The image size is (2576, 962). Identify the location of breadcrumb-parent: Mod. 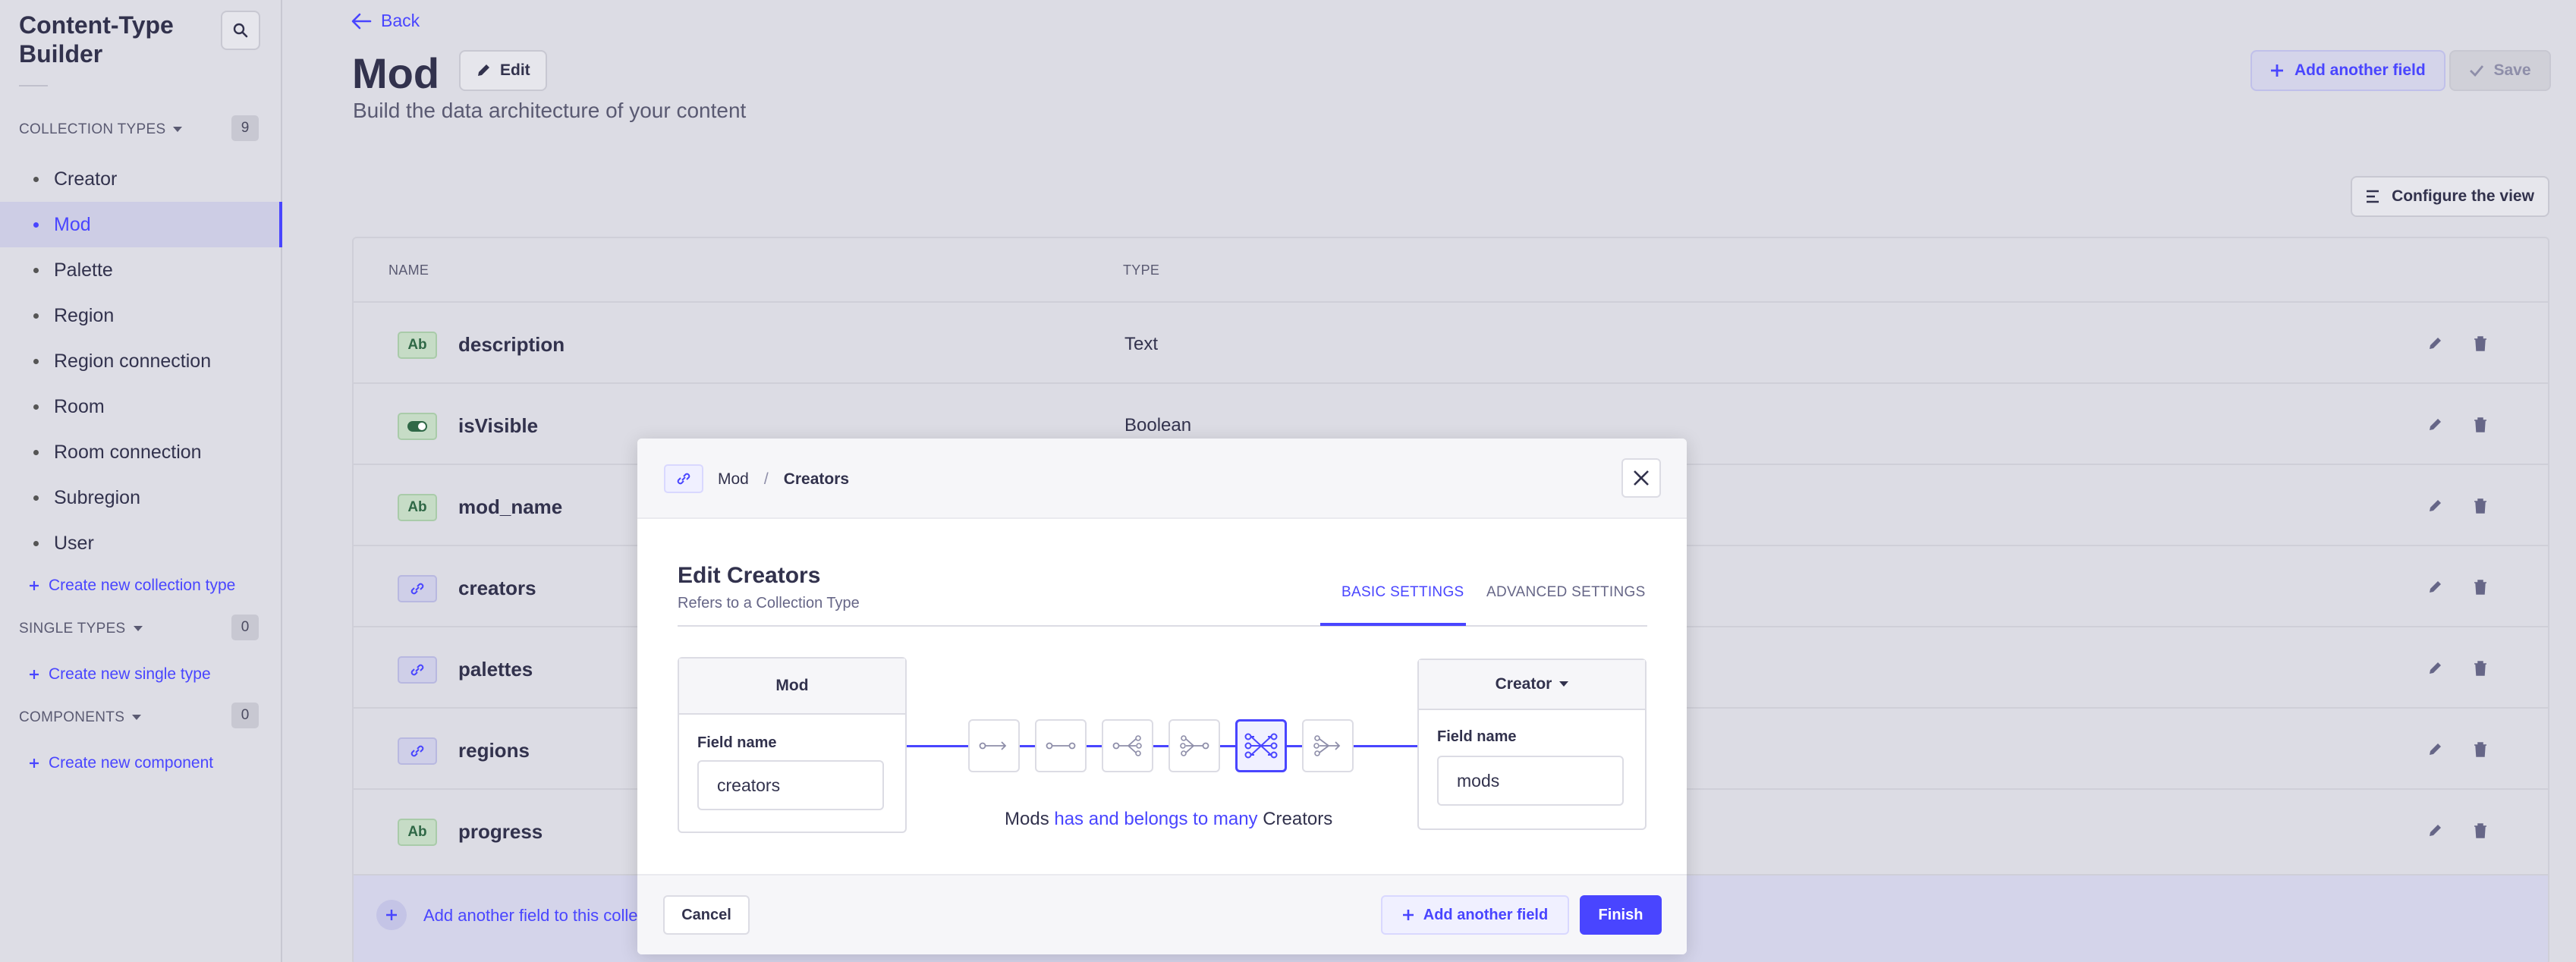
(733, 479).